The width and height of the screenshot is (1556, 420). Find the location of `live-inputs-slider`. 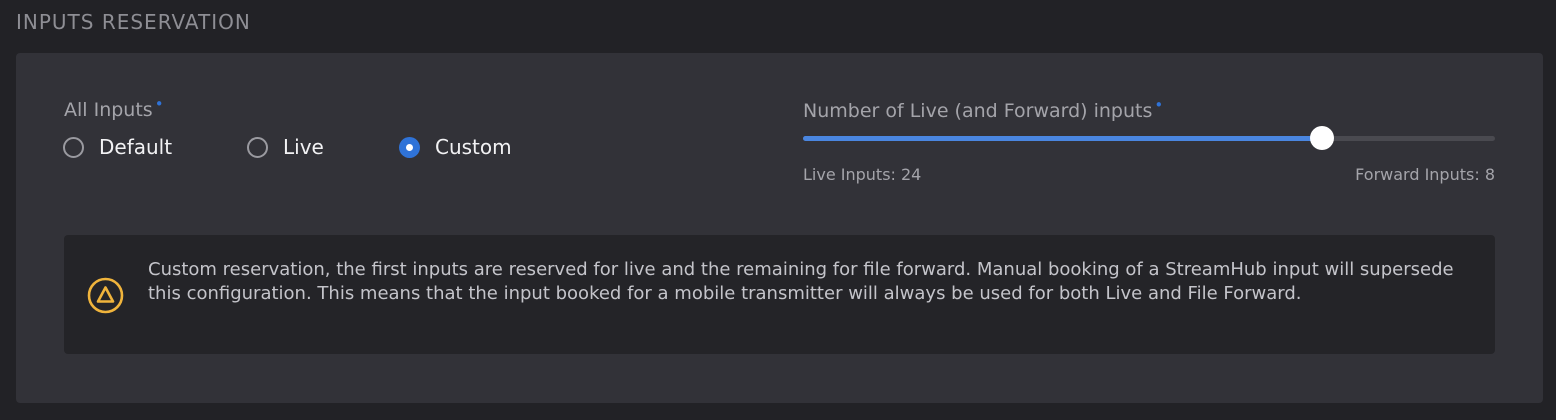

live-inputs-slider is located at coordinates (1149, 138).